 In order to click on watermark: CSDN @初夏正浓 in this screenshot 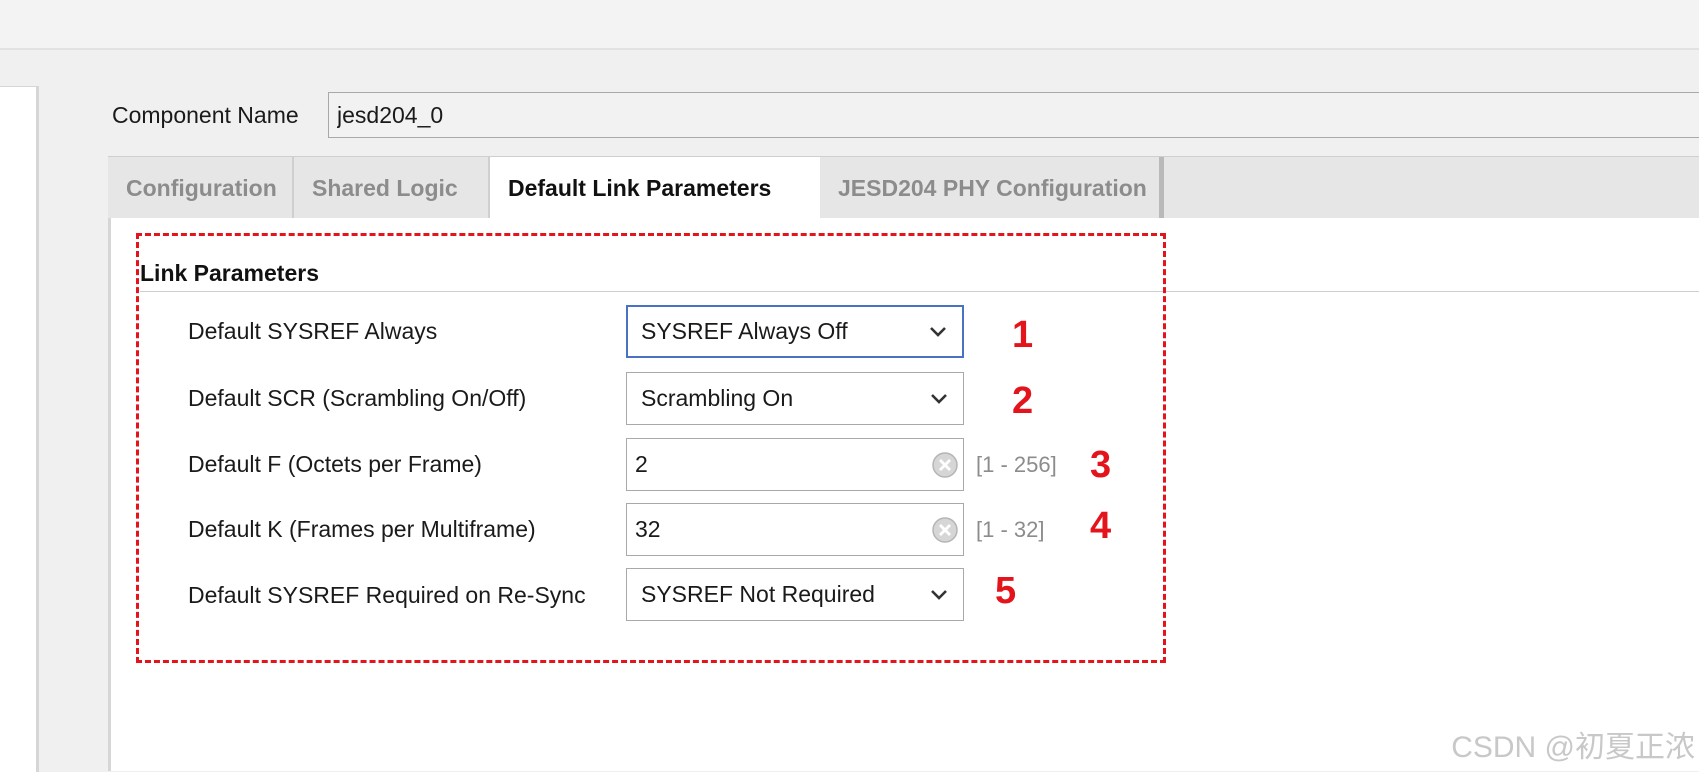, I will do `click(1573, 747)`.